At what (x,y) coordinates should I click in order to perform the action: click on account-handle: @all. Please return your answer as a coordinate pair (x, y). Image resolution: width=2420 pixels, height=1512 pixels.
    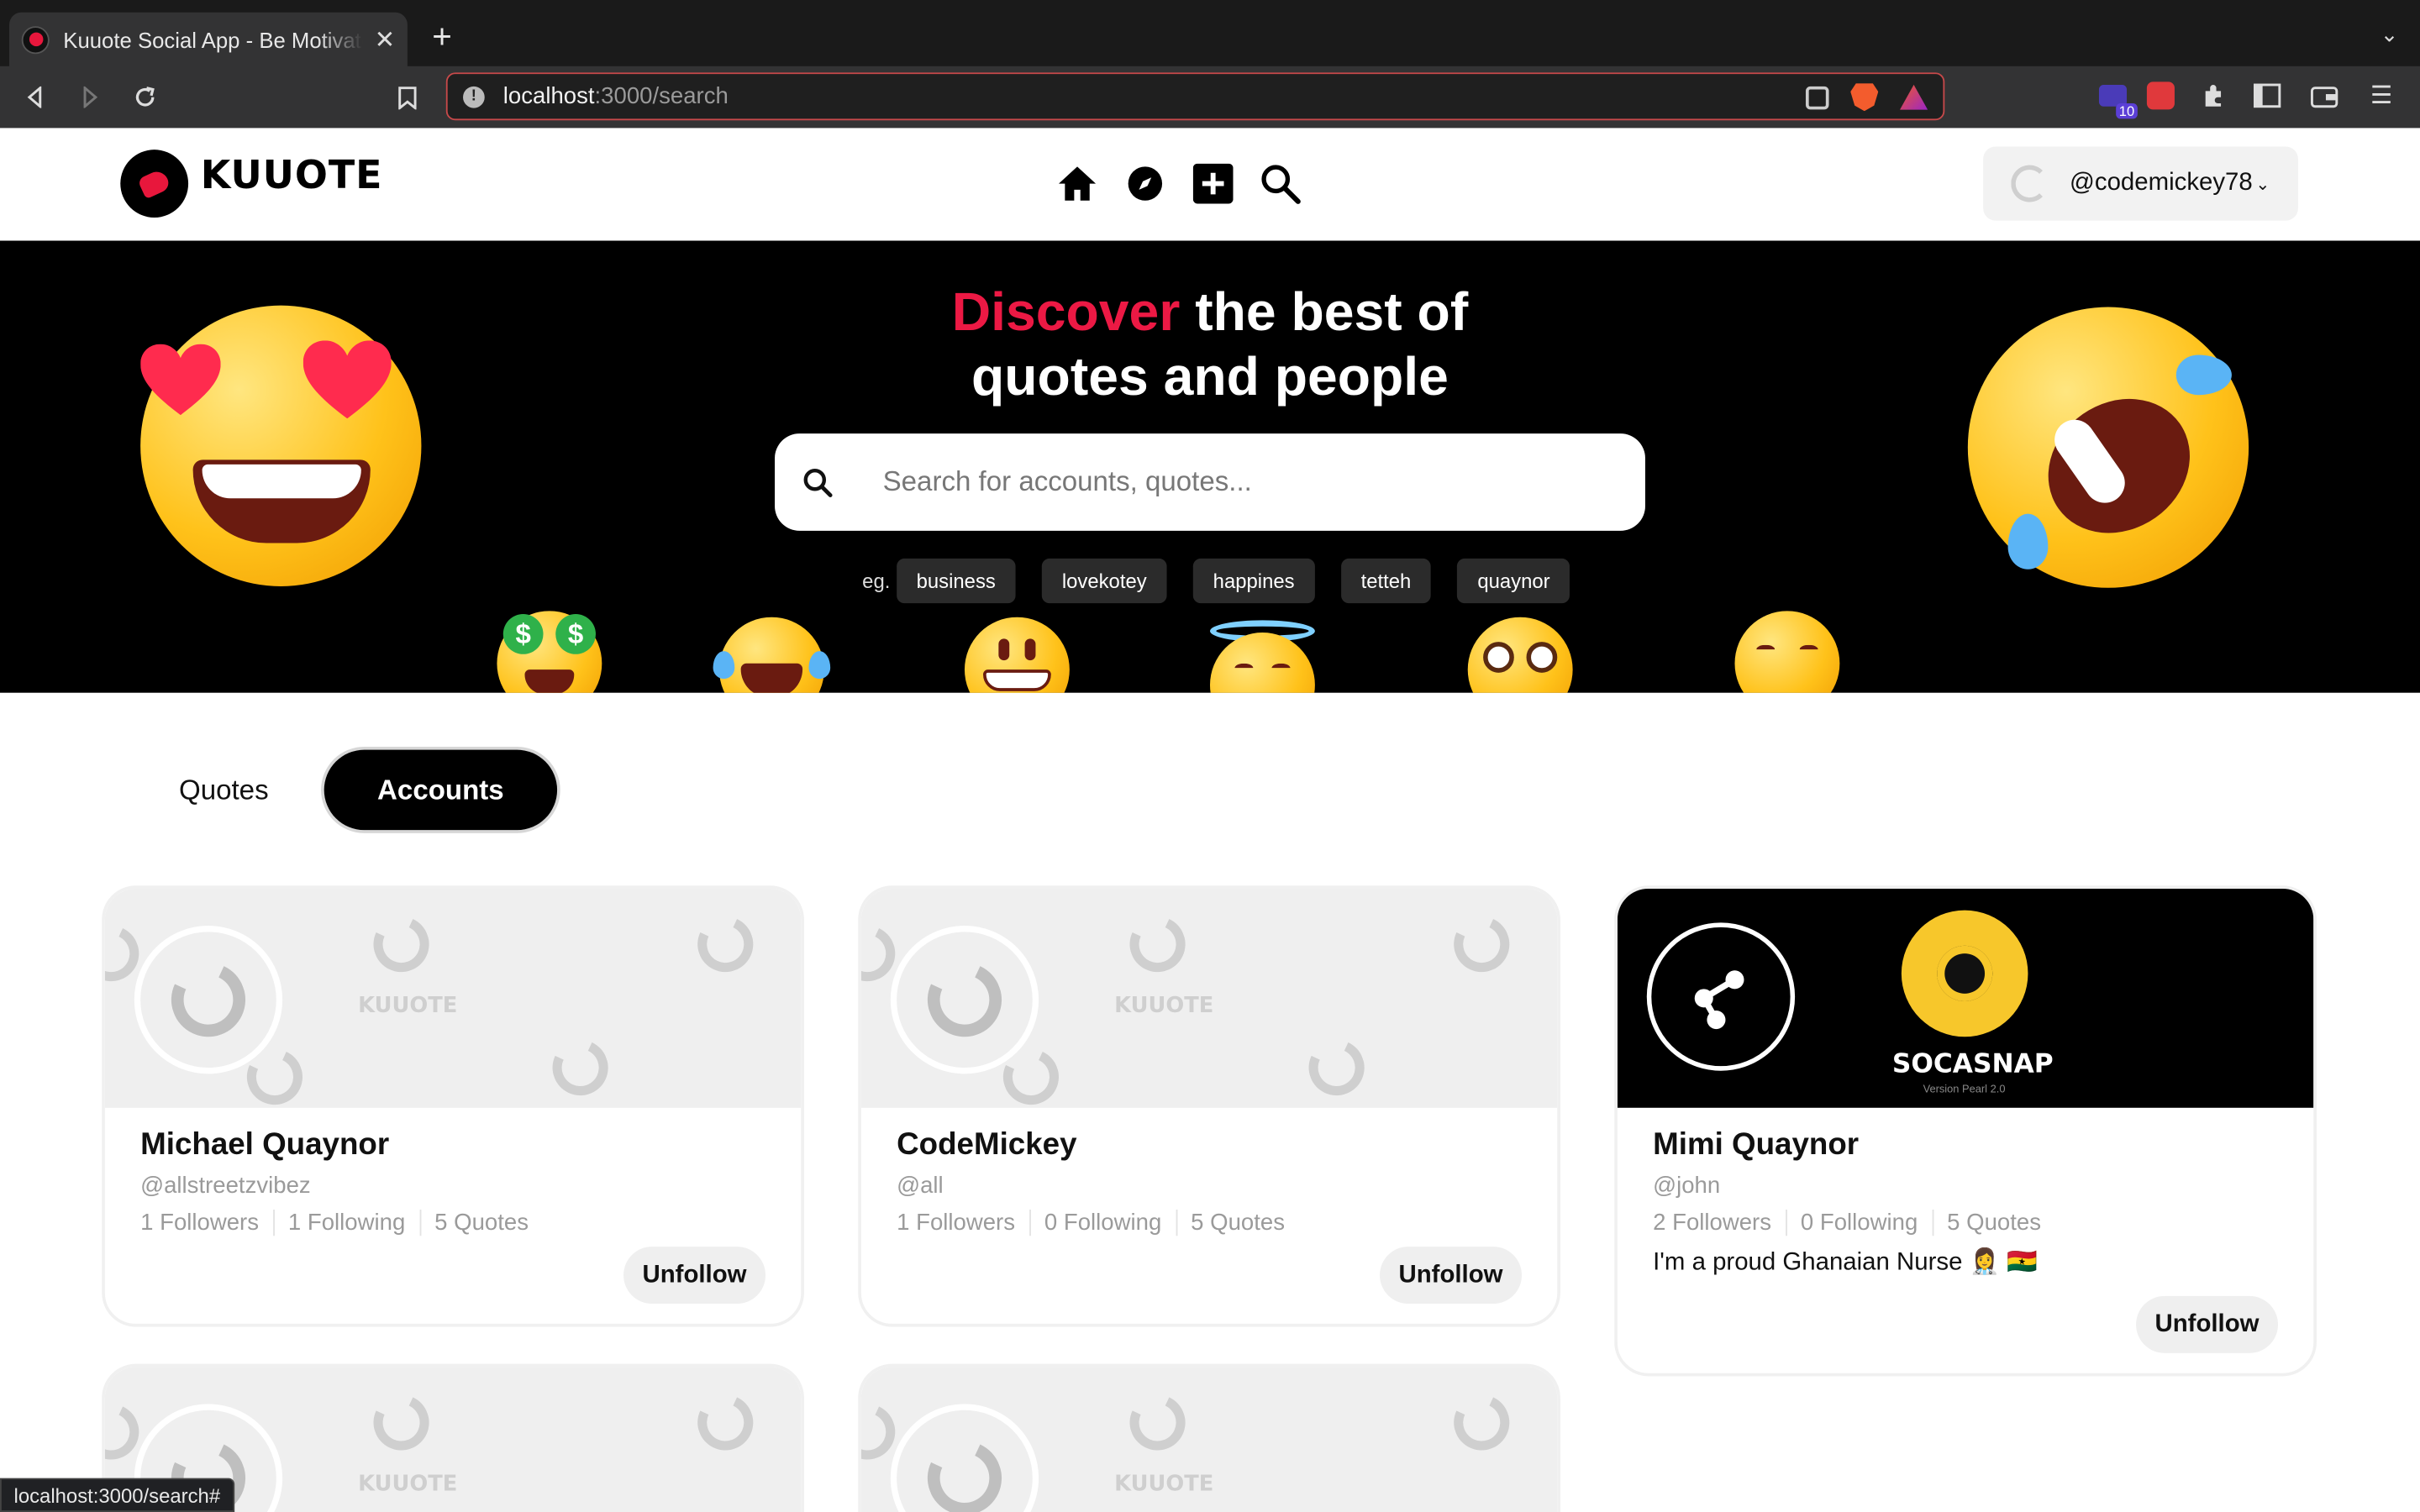
    Looking at the image, I should click on (921, 1186).